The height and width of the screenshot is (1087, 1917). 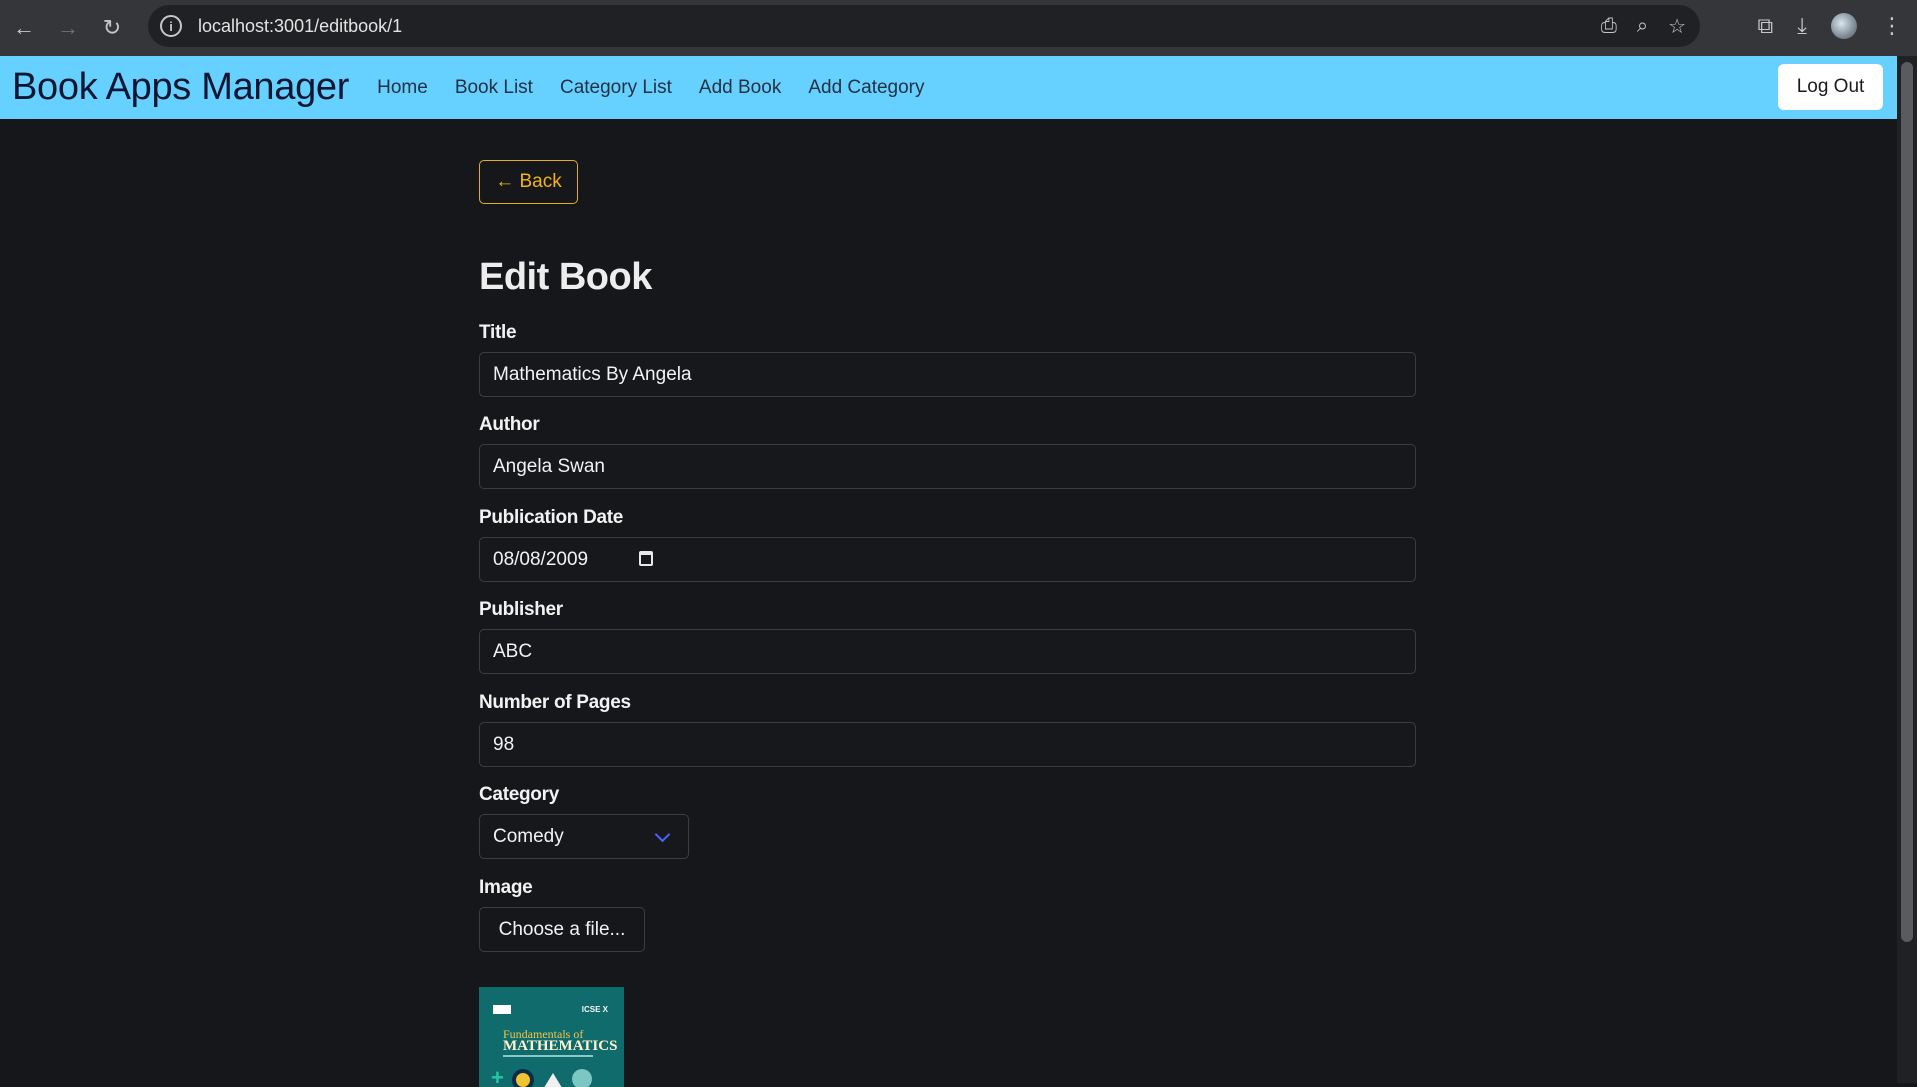 I want to click on cover-badge: ICSE X, so click(x=594, y=1009).